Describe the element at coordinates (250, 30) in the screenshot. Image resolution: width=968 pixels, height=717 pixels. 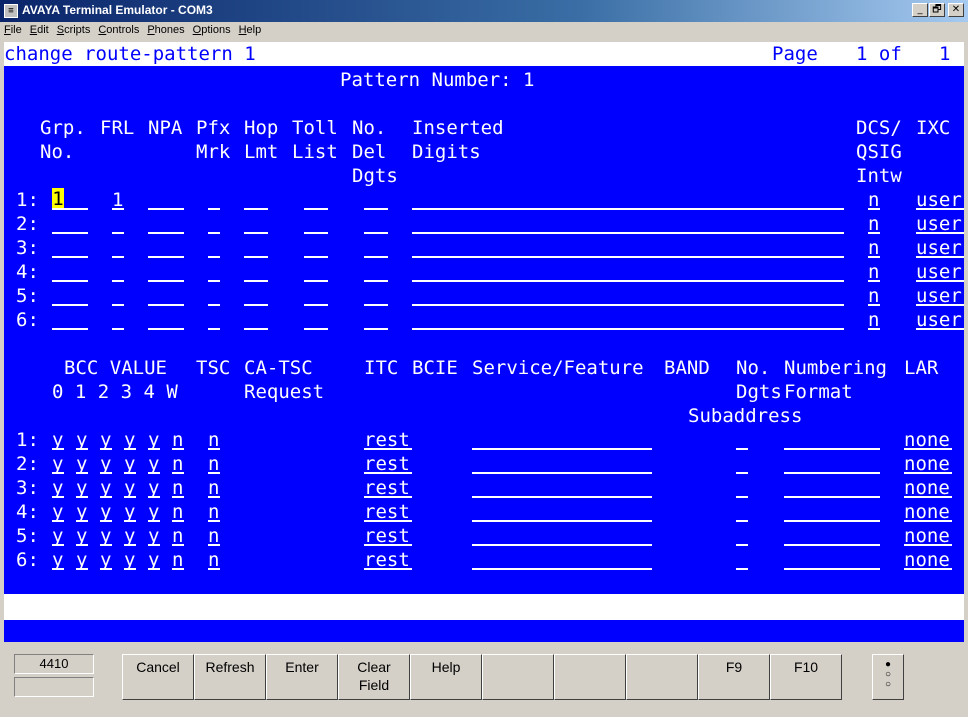
I see `menu-help: Help` at that location.